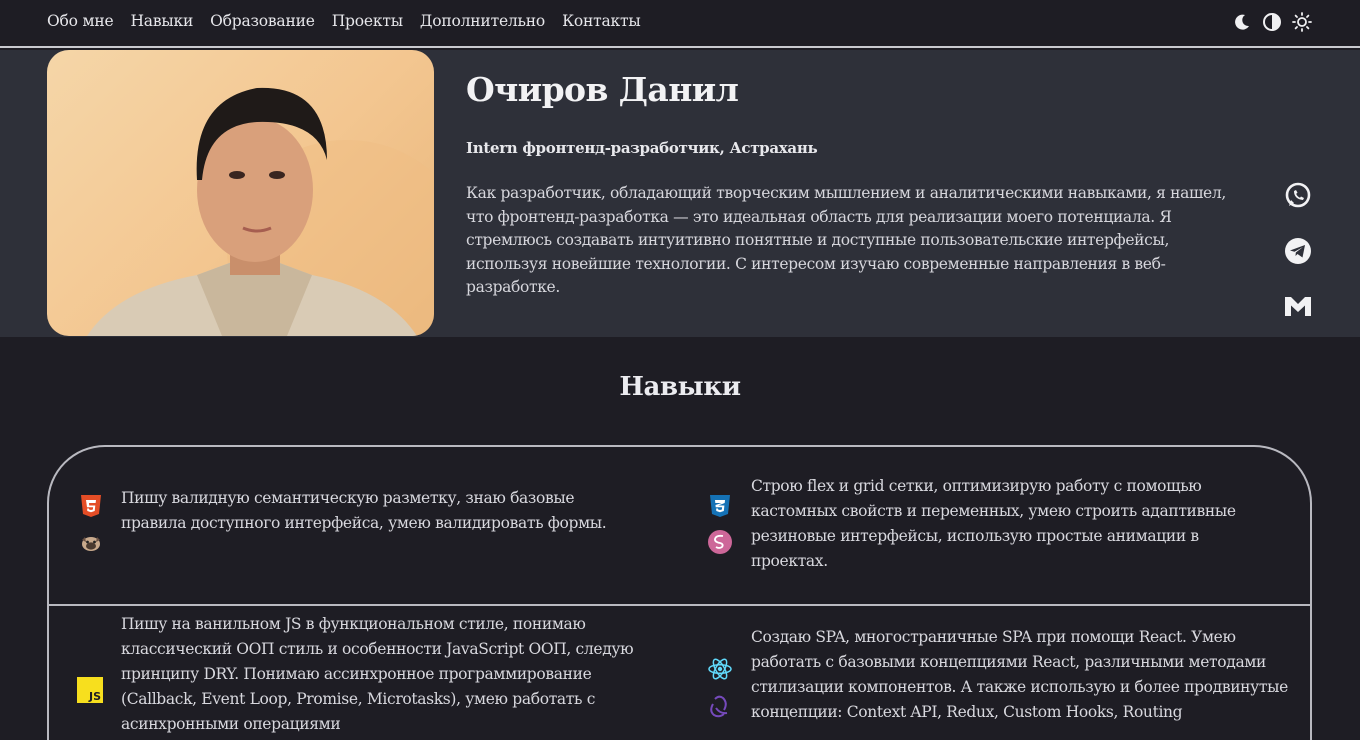  Describe the element at coordinates (602, 89) in the screenshot. I see `profile-name: Очиров Данил` at that location.